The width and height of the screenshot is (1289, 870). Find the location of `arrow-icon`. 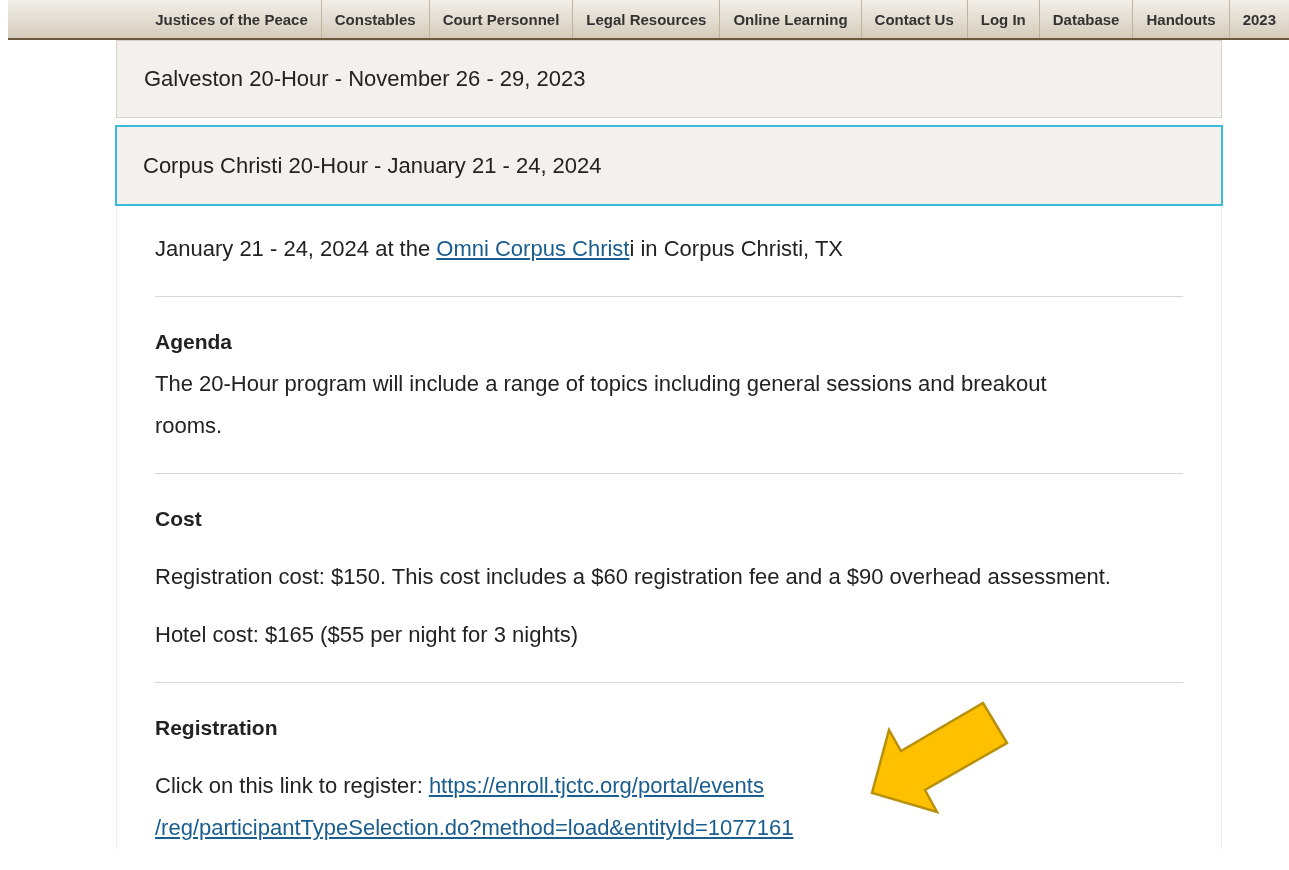

arrow-icon is located at coordinates (939, 758).